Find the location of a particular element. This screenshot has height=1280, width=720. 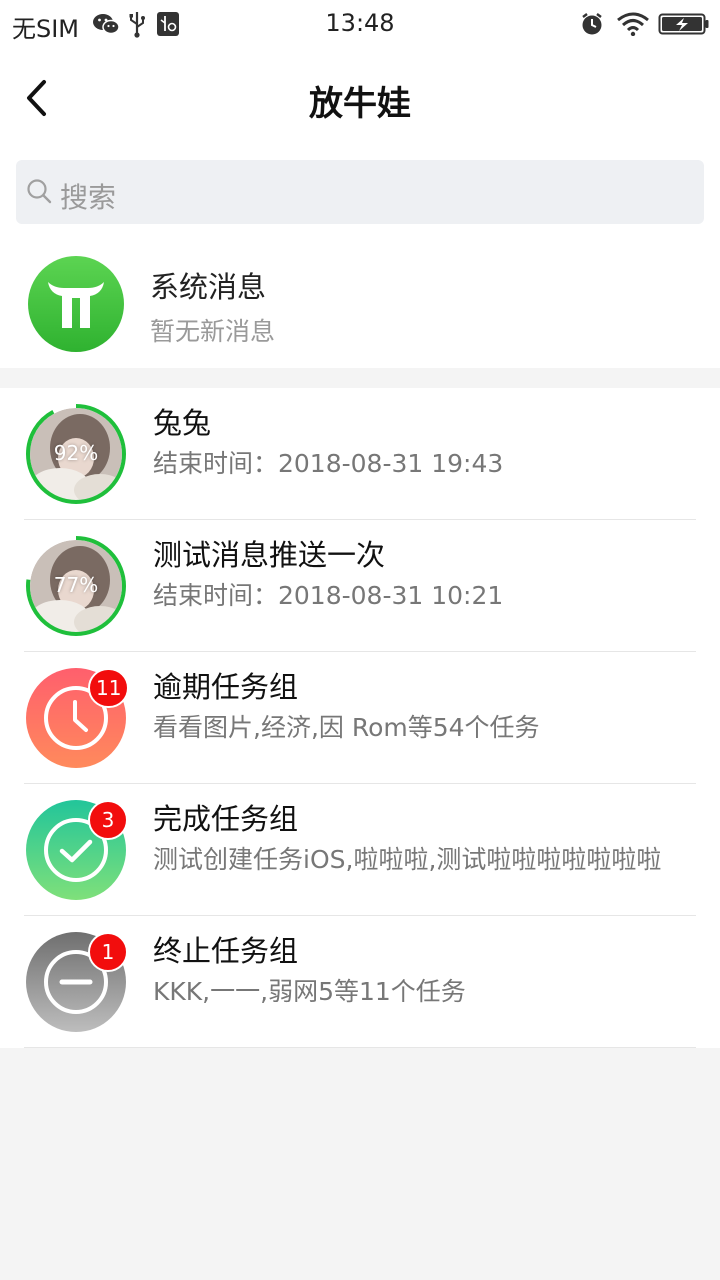

search-bar: 搜索 is located at coordinates (360, 192).